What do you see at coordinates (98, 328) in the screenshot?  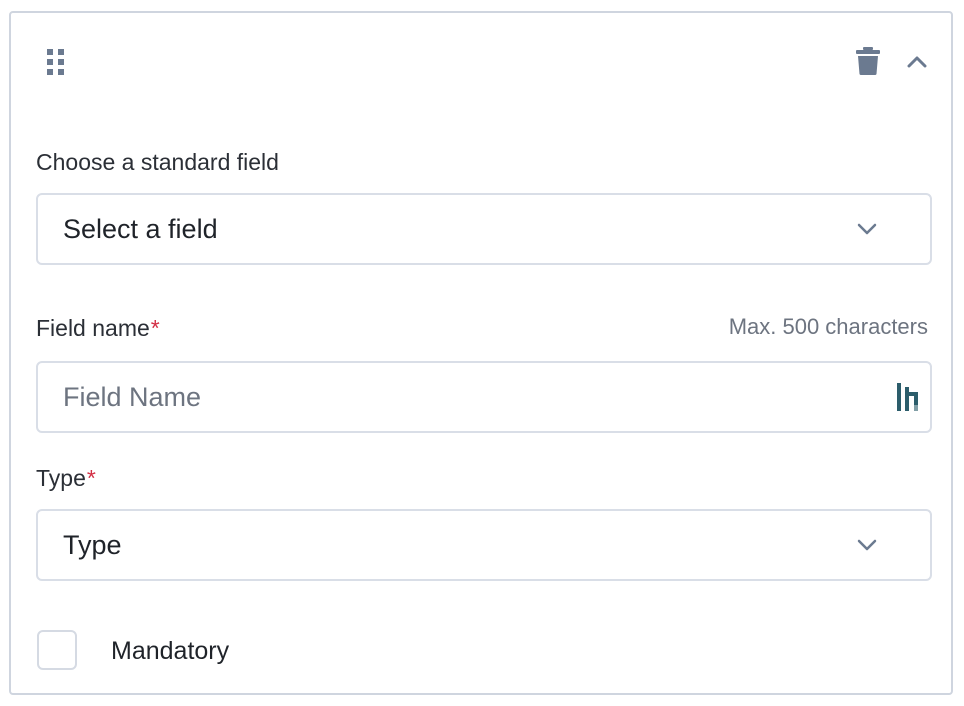 I see `field-name-label: Field name*` at bounding box center [98, 328].